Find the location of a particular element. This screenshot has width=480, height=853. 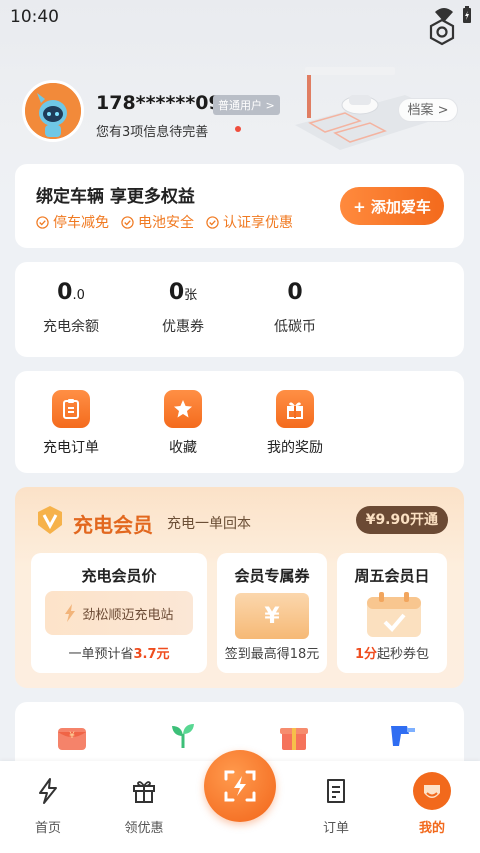

notification-dot is located at coordinates (238, 129).